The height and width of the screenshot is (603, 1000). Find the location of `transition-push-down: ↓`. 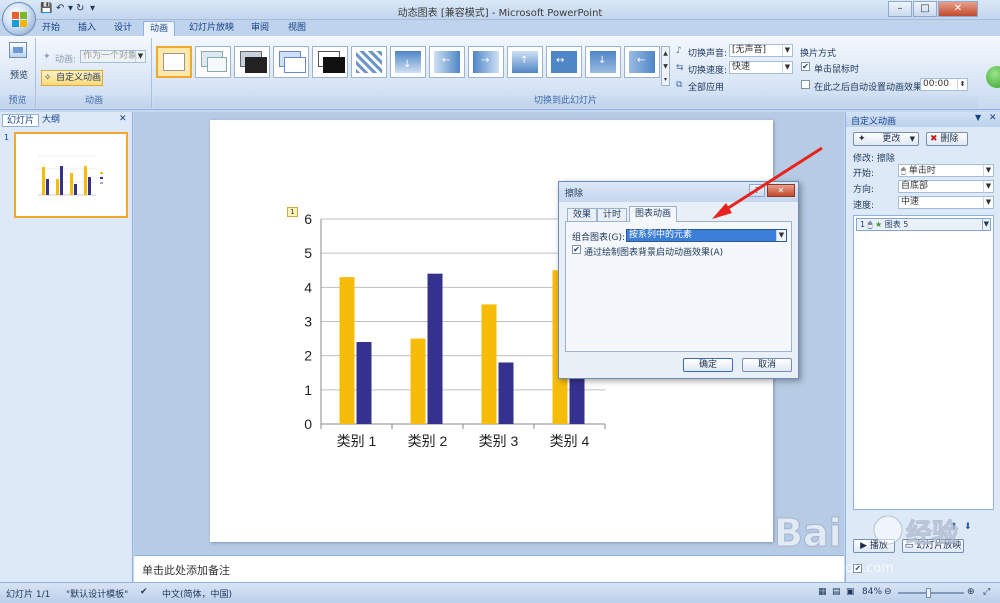

transition-push-down: ↓ is located at coordinates (603, 62).